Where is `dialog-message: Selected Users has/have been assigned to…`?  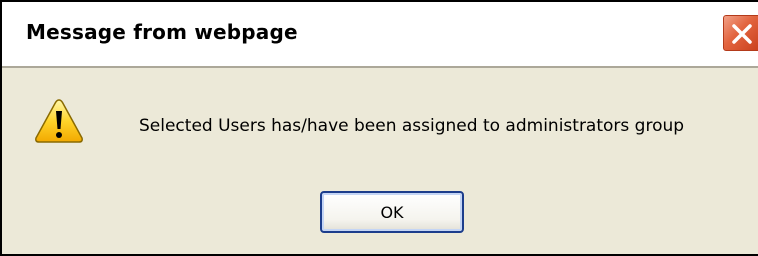 dialog-message: Selected Users has/have been assigned to… is located at coordinates (412, 126).